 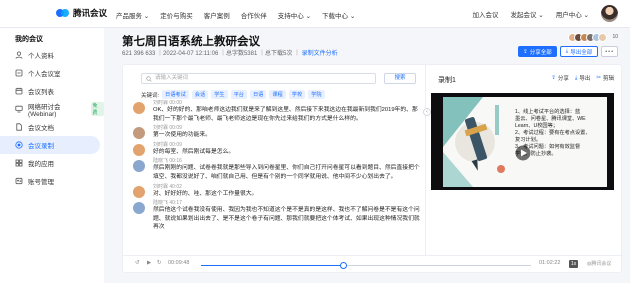 I want to click on transcript-entry: 刘时霖 40:02 对、好好好的、哇、那这个工作量很大。, so click(x=277, y=191).